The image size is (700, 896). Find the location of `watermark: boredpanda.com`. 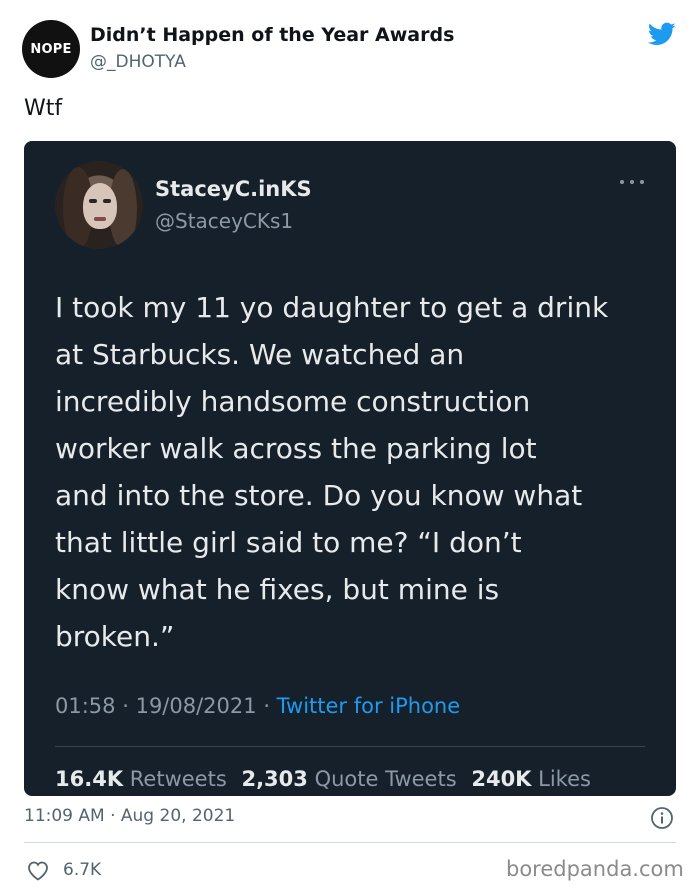

watermark: boredpanda.com is located at coordinates (595, 869).